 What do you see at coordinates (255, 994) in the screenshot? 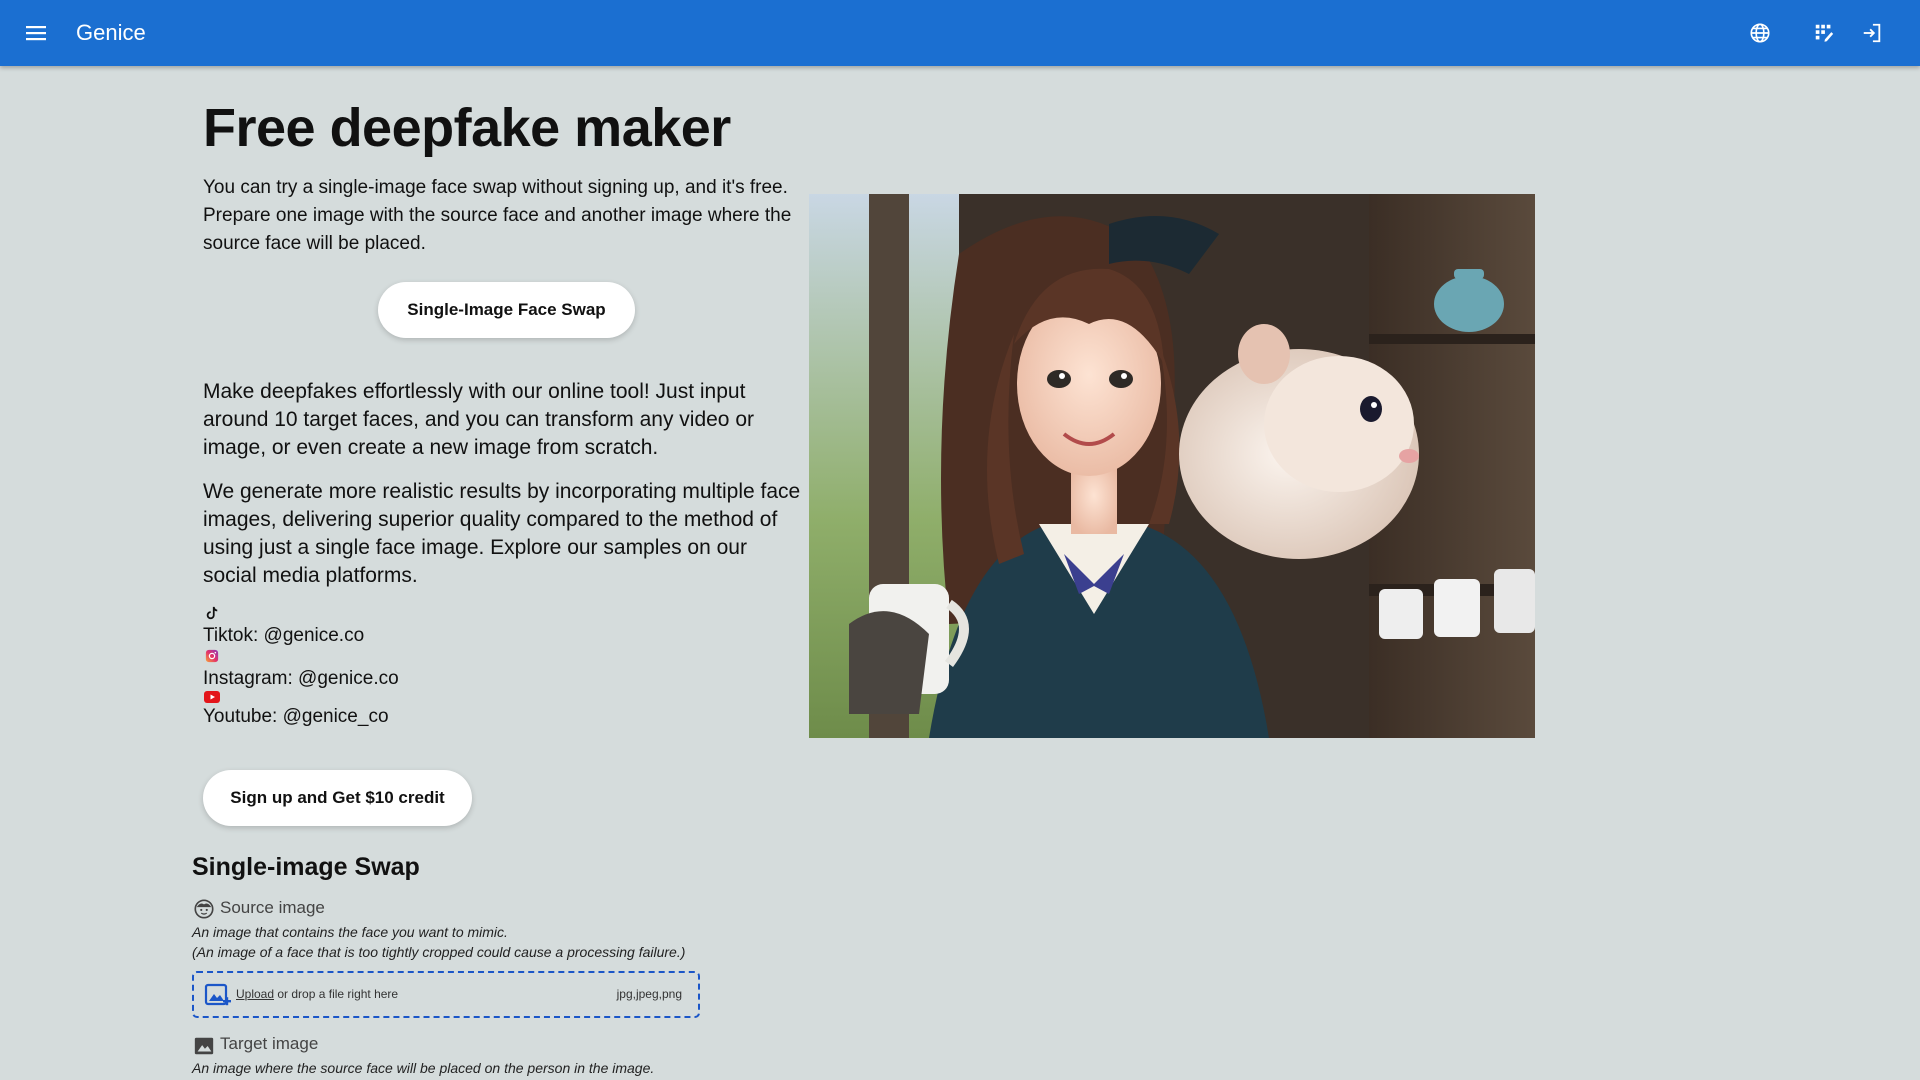
I see `upload-link: Upload` at bounding box center [255, 994].